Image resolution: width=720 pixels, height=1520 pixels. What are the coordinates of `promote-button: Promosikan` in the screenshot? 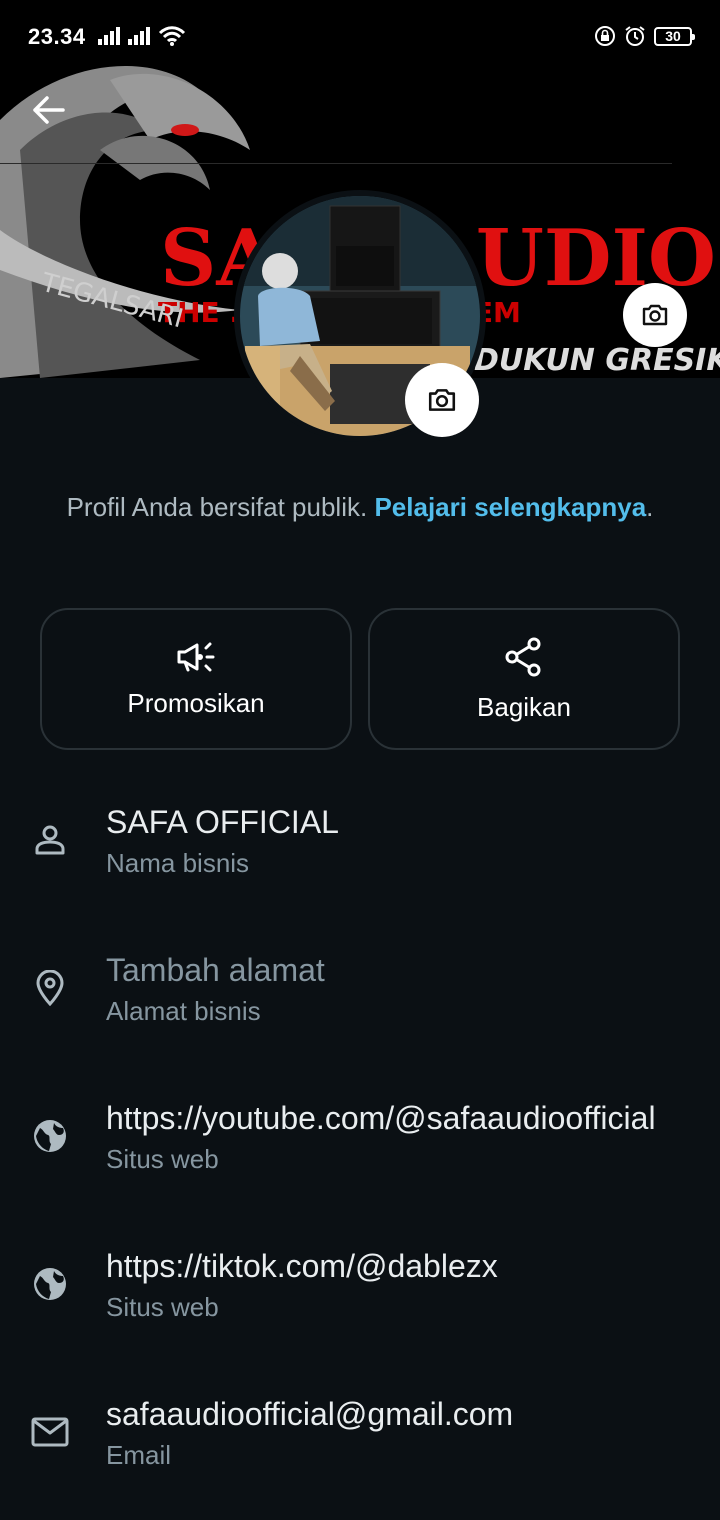 It's located at (196, 679).